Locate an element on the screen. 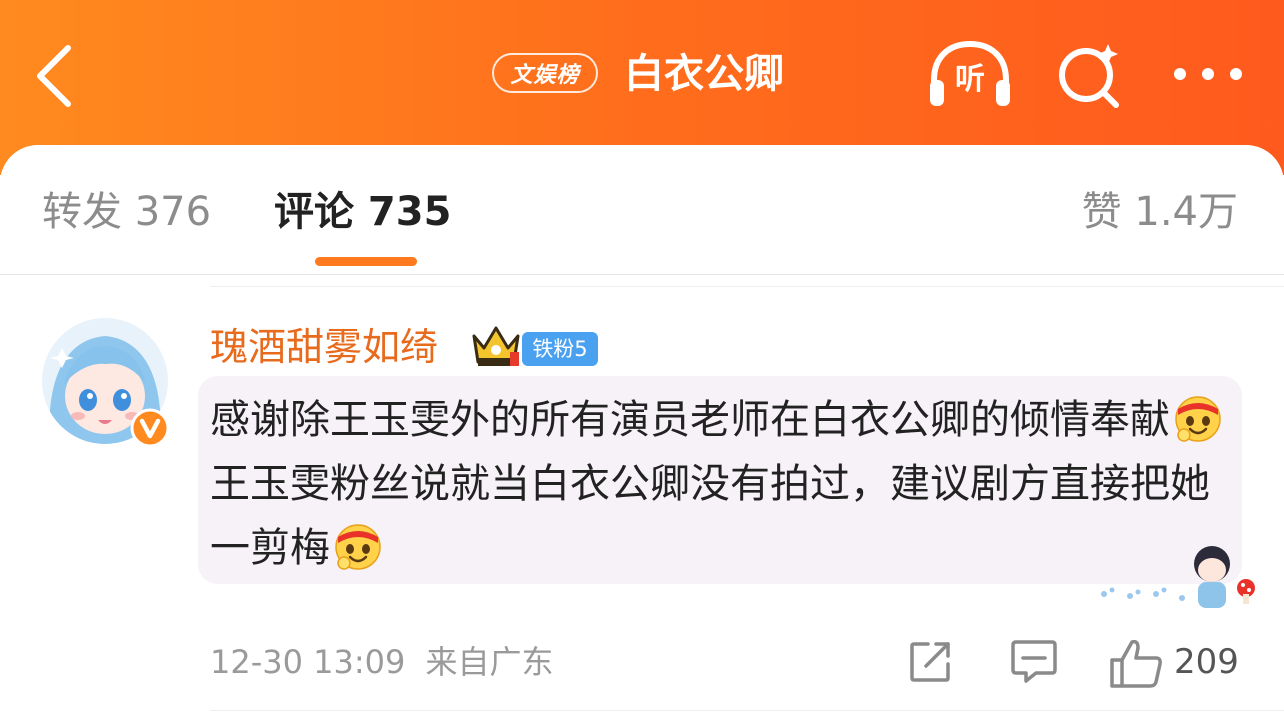  comment-icon is located at coordinates (1034, 661).